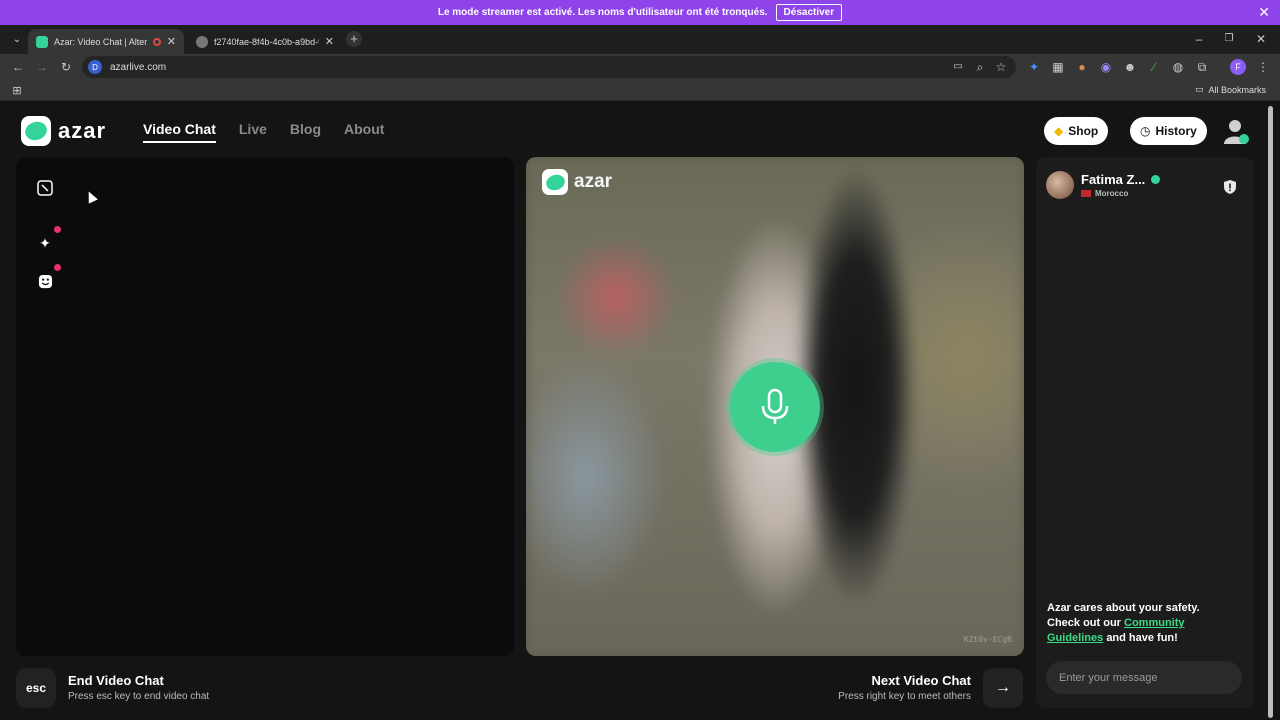 The width and height of the screenshot is (1280, 720). I want to click on message-input, so click(1144, 677).